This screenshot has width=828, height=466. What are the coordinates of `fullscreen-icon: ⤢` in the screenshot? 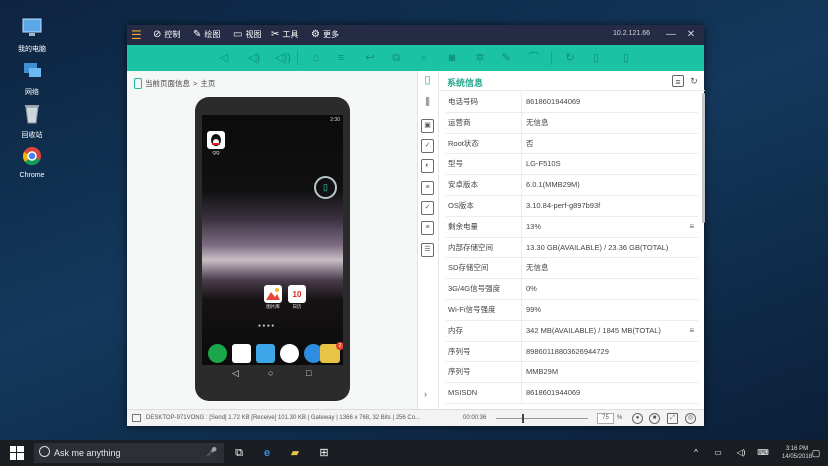 It's located at (672, 418).